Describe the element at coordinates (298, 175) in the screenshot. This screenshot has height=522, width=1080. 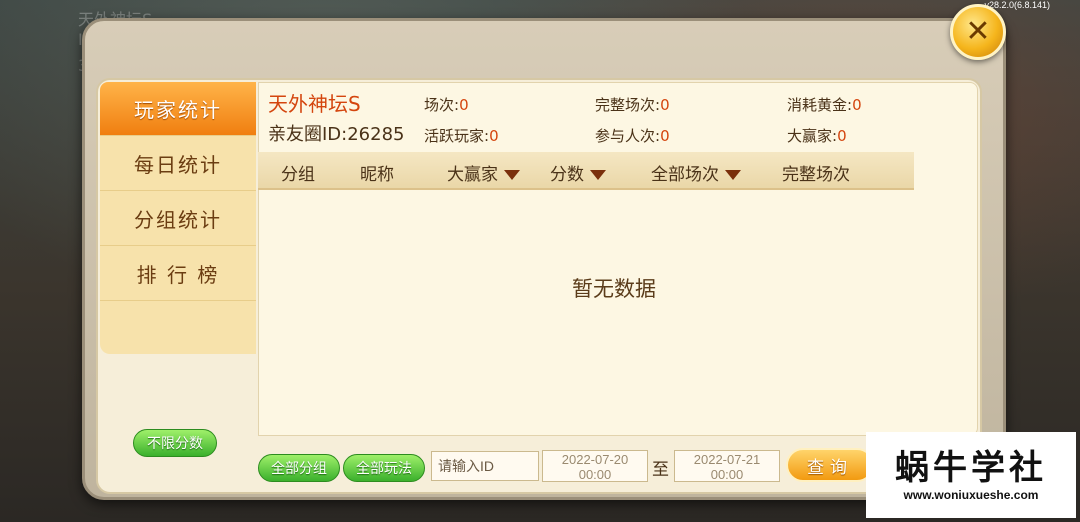
I see `th-group: 分组` at that location.